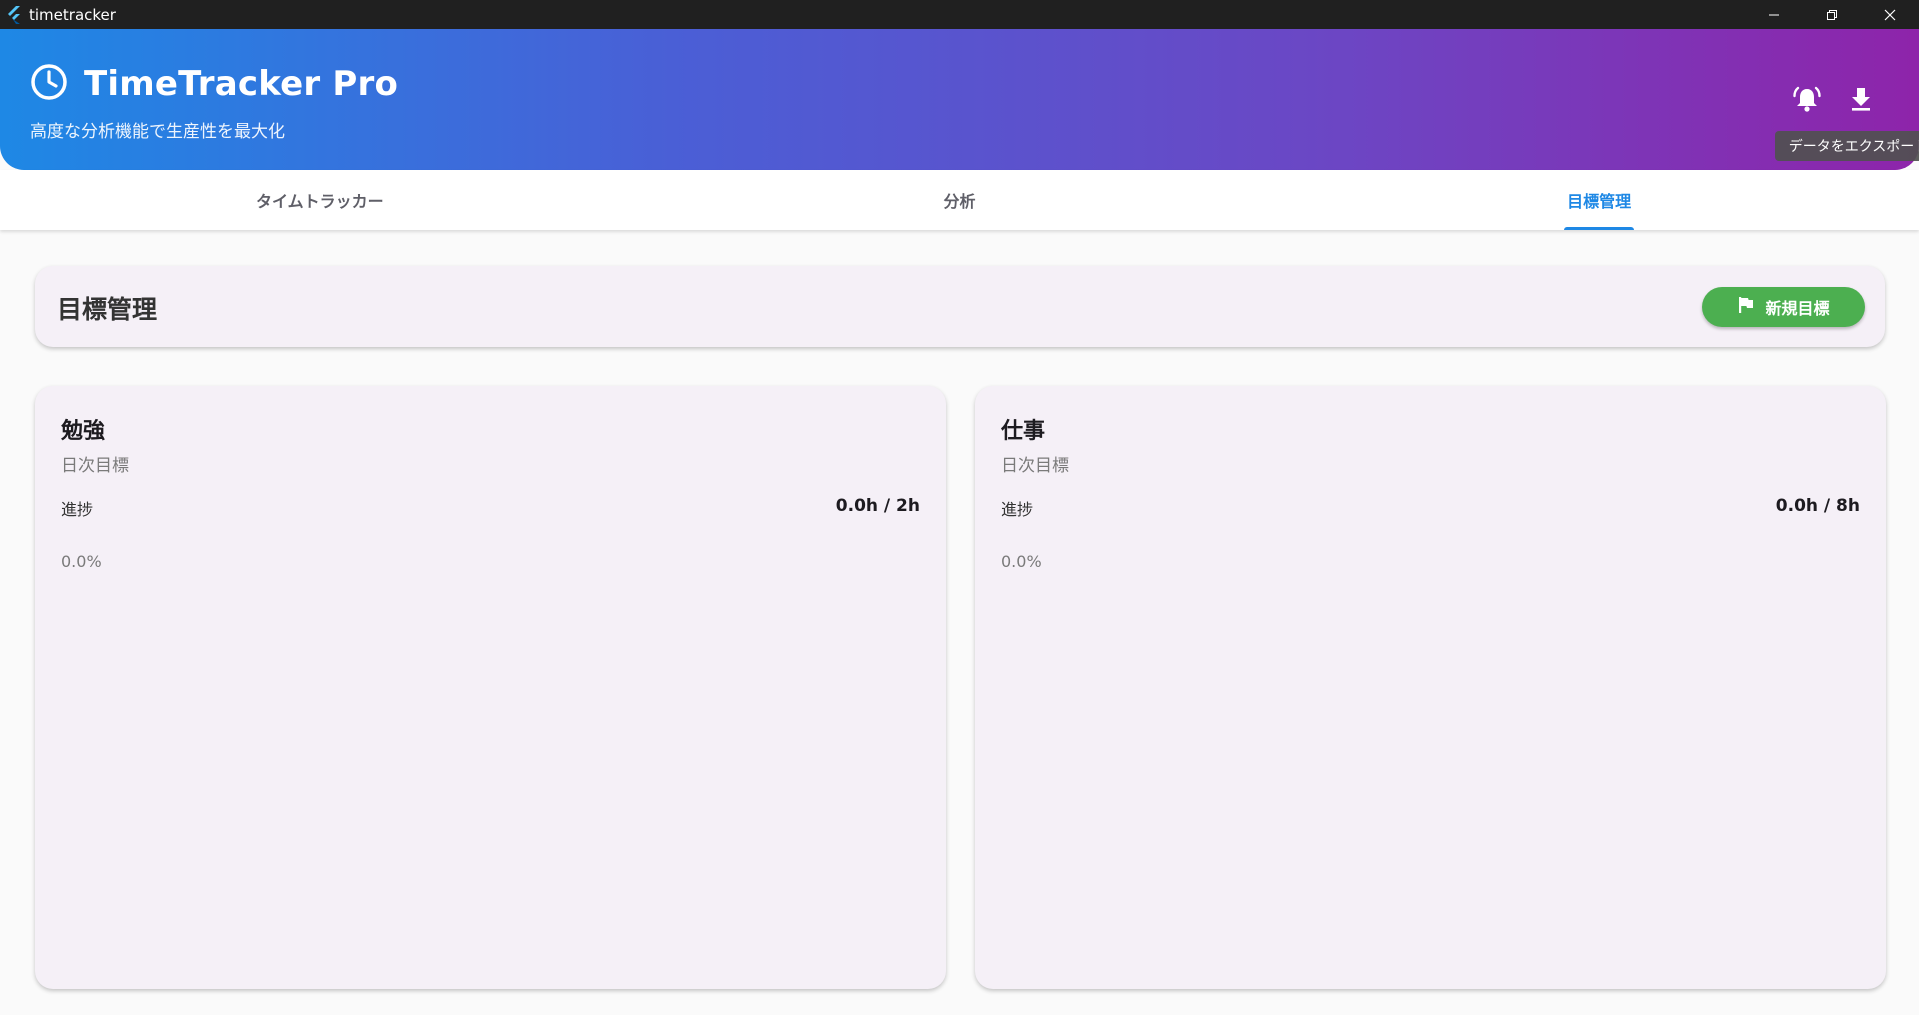 This screenshot has width=1919, height=1015. Describe the element at coordinates (1023, 431) in the screenshot. I see `goal-name: 仕事` at that location.